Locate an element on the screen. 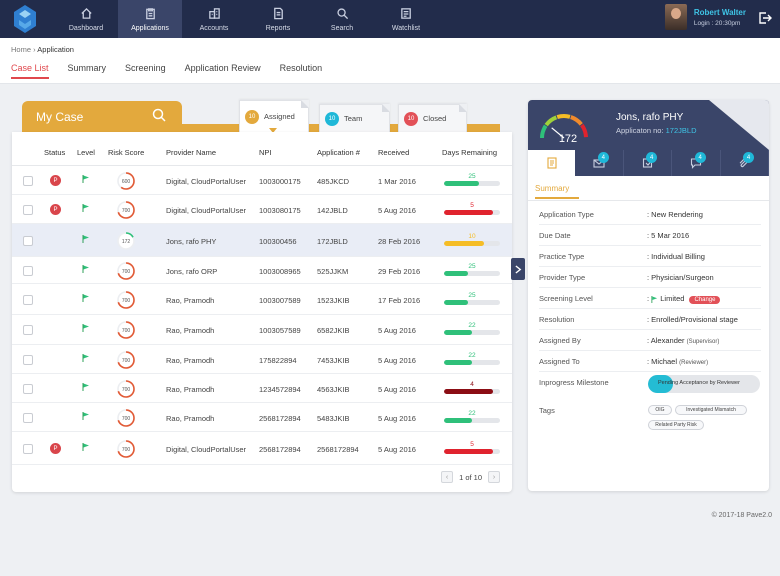 This screenshot has height=576, width=780. application-number: 5483JKIB is located at coordinates (333, 418).